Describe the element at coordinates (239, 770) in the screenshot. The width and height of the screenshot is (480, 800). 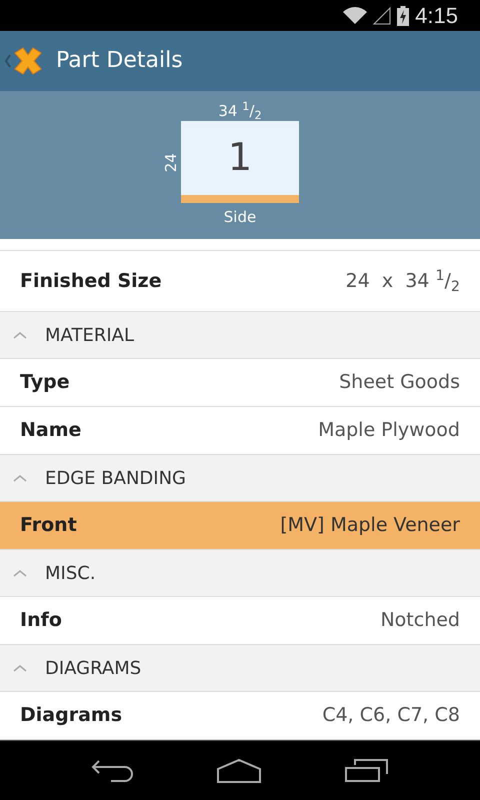
I see `home-icon` at that location.